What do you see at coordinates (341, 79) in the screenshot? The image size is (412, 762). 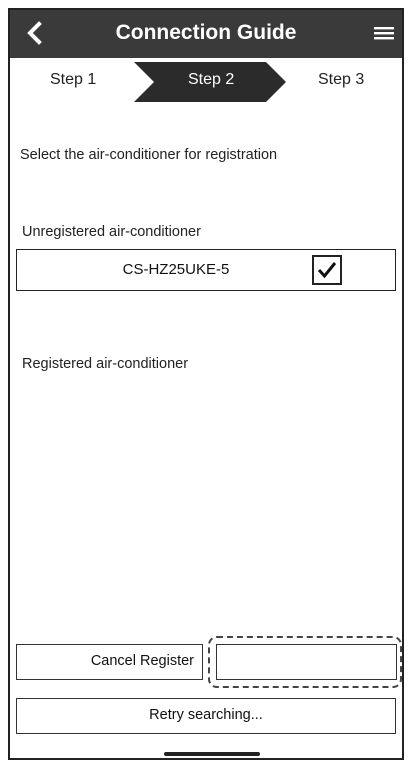 I see `step-3-label: Step 3` at bounding box center [341, 79].